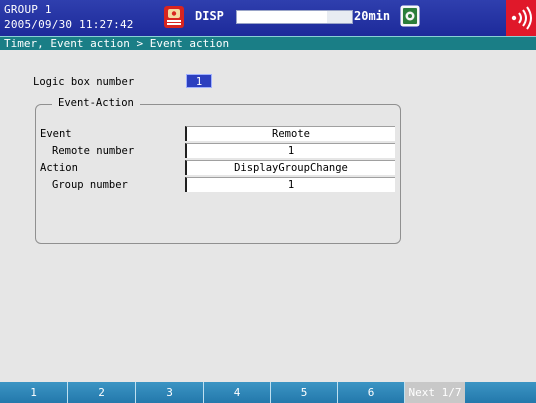  I want to click on breadcrumb: Timer, Event action > Event action, so click(268, 43).